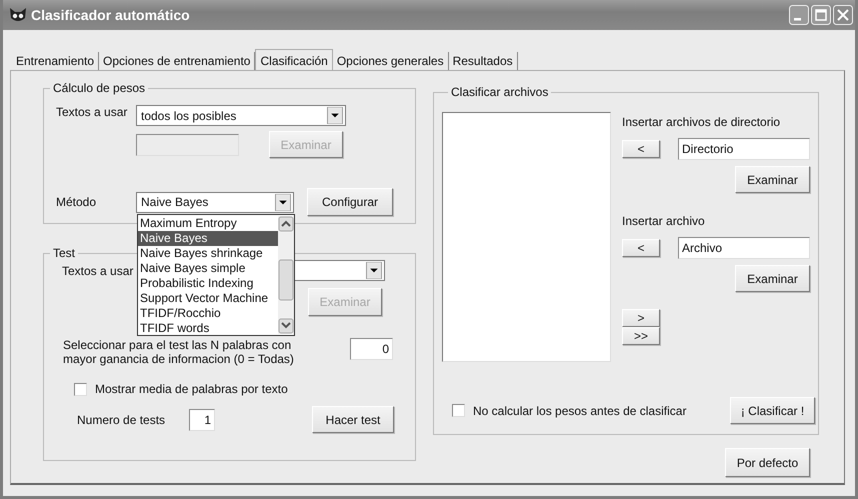  What do you see at coordinates (390, 61) in the screenshot?
I see `tab: Opciones generales` at bounding box center [390, 61].